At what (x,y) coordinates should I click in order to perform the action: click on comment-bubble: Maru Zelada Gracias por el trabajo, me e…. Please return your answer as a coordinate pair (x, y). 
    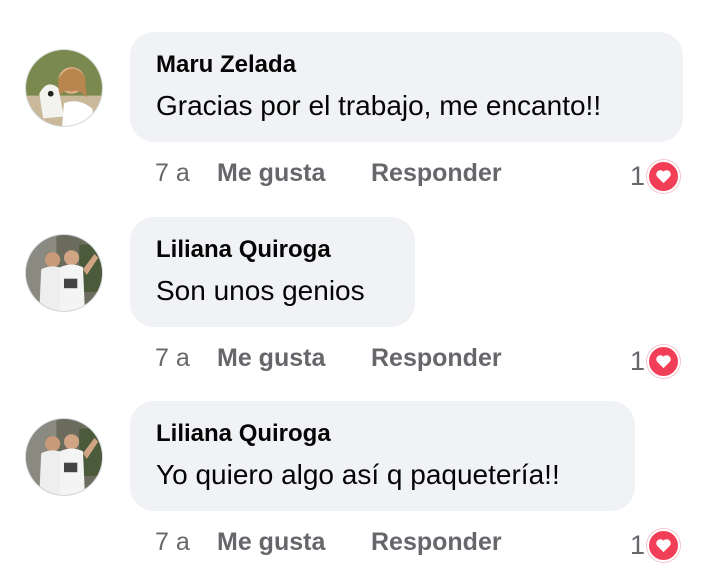
    Looking at the image, I should click on (406, 87).